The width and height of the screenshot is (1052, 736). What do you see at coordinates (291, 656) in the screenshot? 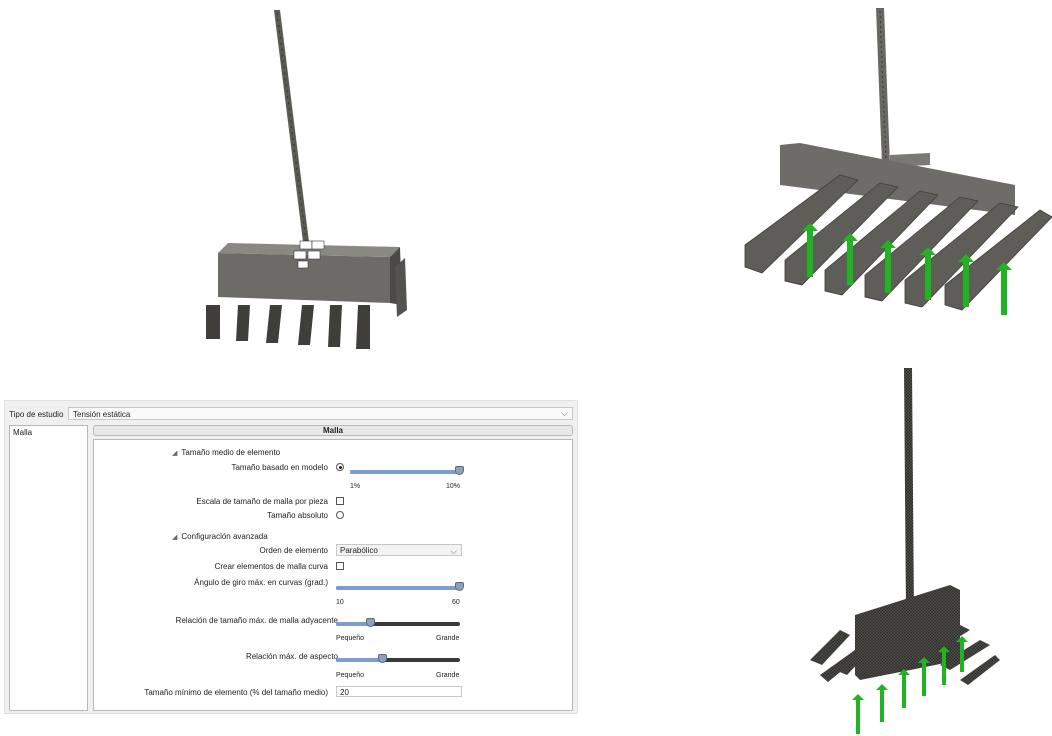
I see `aspect-ratio-label: Relación máx. de aspecto` at bounding box center [291, 656].